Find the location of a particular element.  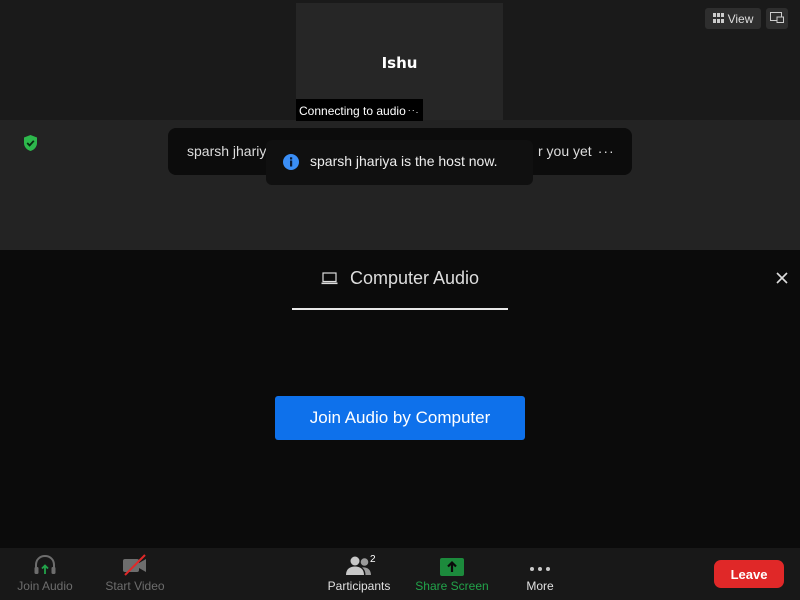

audio-status-dots: ··. is located at coordinates (413, 110).